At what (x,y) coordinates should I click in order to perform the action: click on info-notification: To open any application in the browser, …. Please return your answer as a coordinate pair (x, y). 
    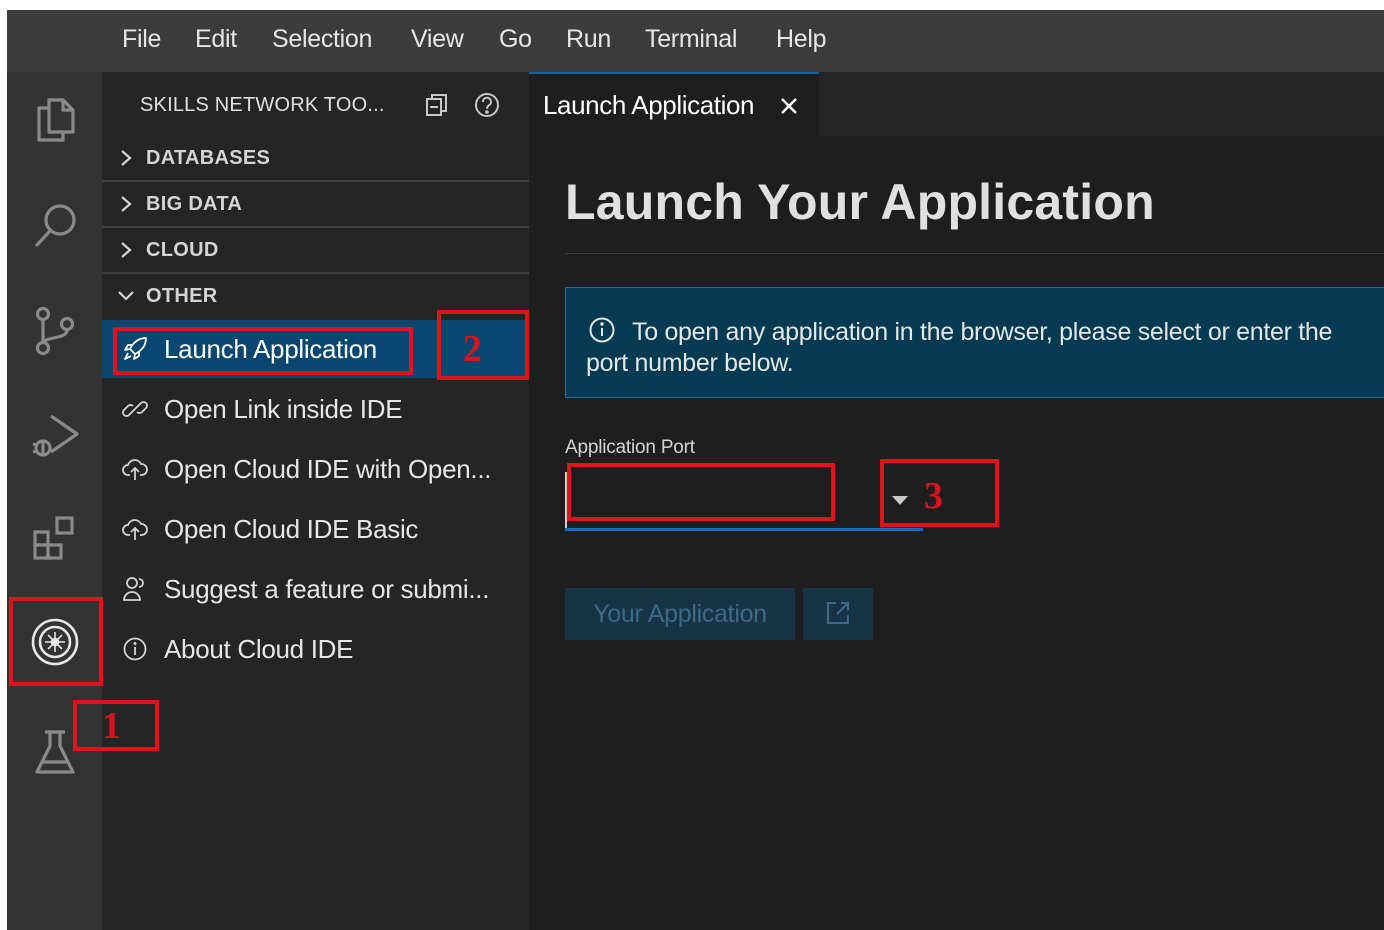
    Looking at the image, I should click on (974, 342).